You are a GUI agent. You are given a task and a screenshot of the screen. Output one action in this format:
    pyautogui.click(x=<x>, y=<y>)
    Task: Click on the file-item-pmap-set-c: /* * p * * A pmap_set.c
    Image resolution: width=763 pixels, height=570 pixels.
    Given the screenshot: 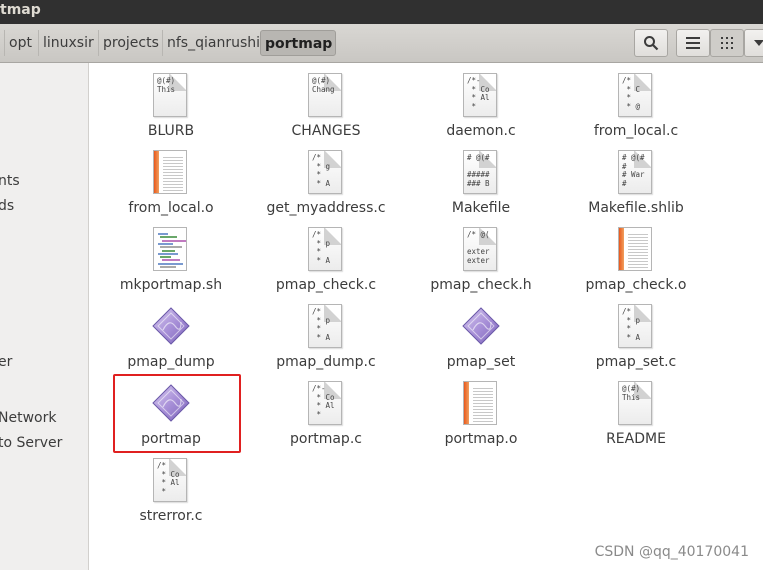 What is the action you would take?
    pyautogui.click(x=636, y=338)
    